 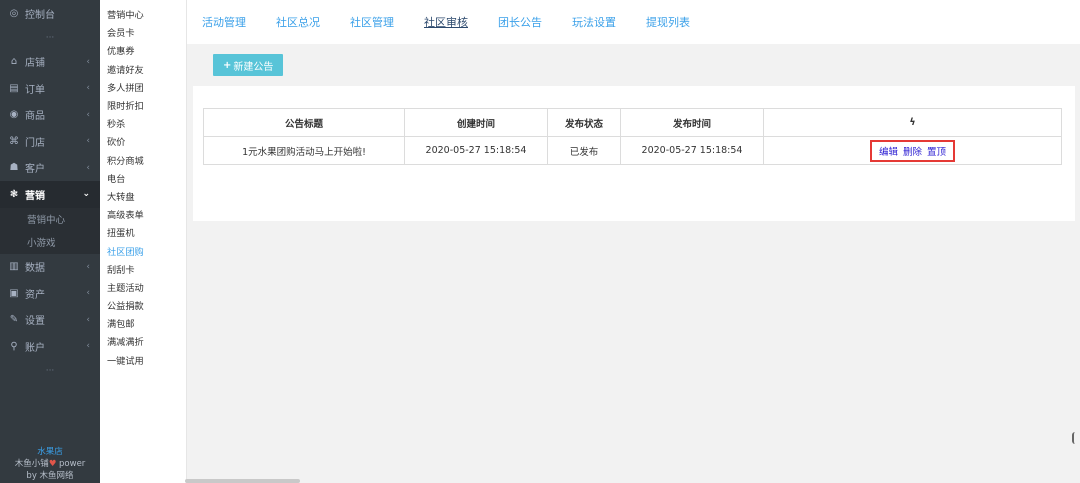 What do you see at coordinates (446, 22) in the screenshot?
I see `tab-community-review: 社区审核` at bounding box center [446, 22].